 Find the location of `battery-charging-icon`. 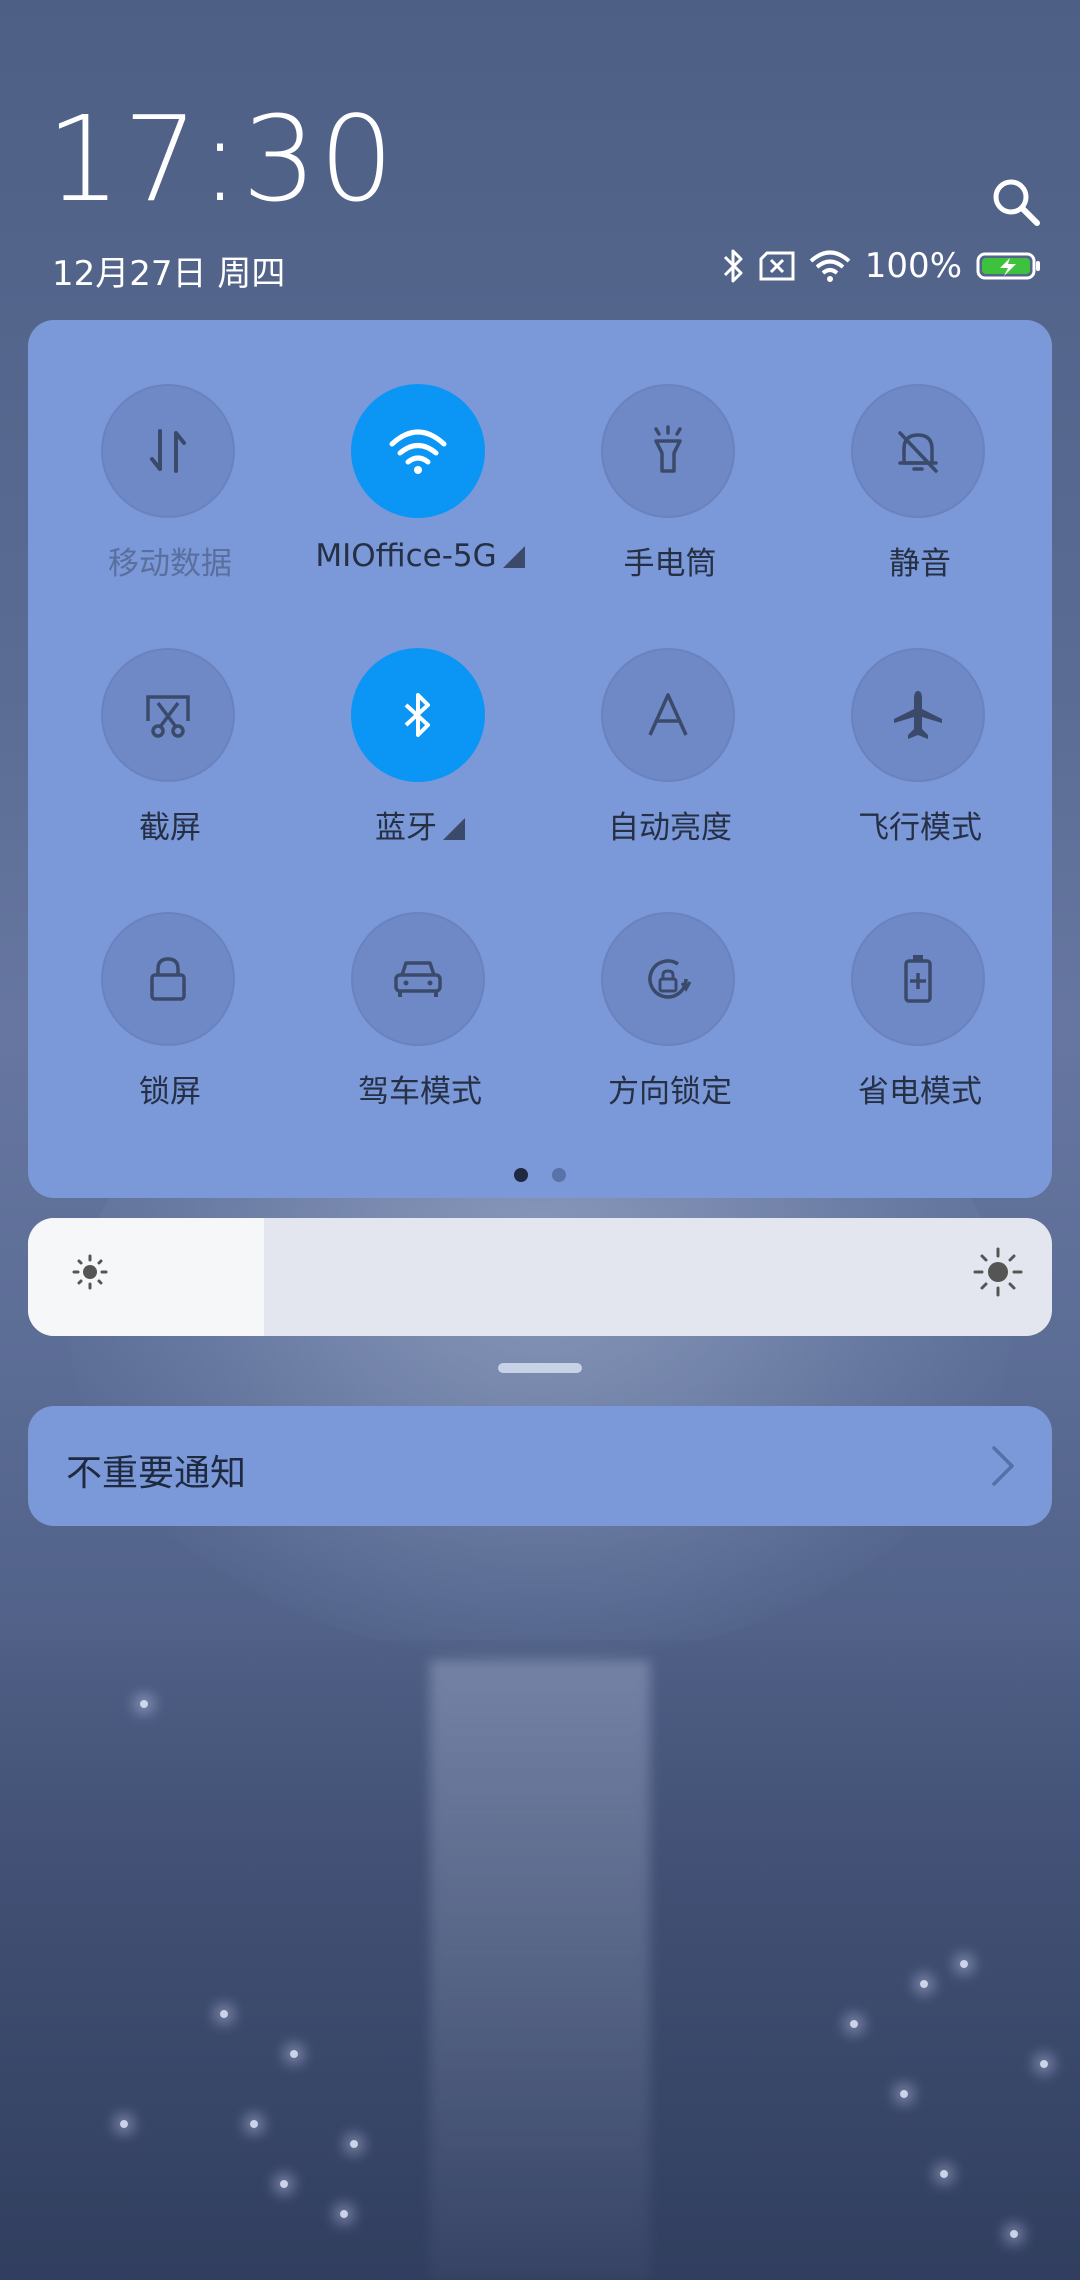

battery-charging-icon is located at coordinates (1009, 266).